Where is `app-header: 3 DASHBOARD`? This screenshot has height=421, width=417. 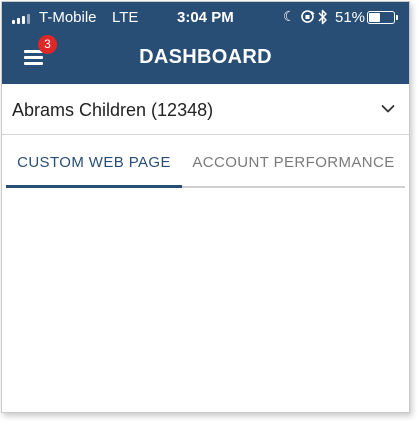
app-header: 3 DASHBOARD is located at coordinates (205, 58).